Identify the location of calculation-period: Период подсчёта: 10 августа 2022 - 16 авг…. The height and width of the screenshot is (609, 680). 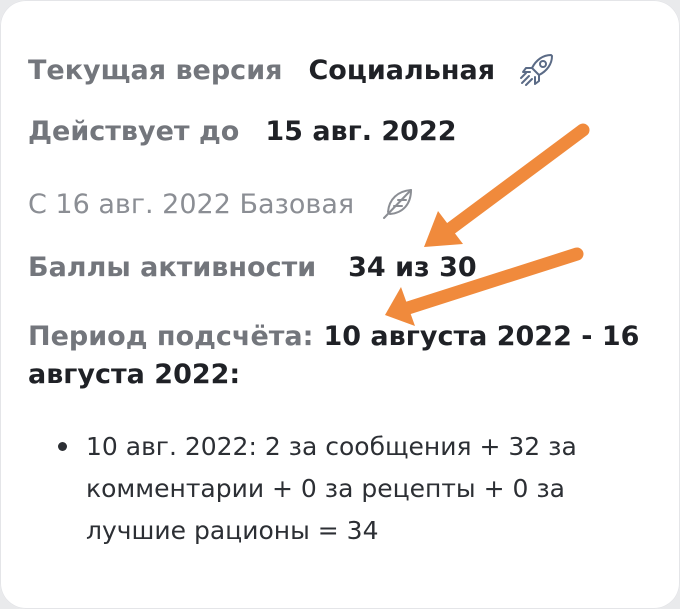
(338, 356).